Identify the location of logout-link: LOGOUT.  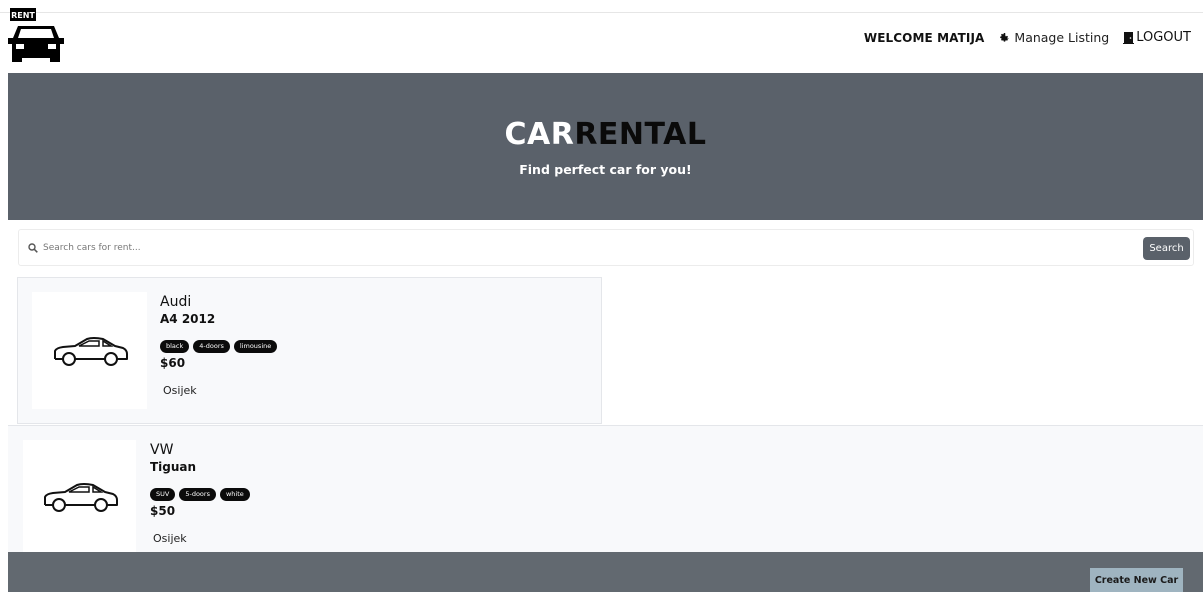
(1157, 37).